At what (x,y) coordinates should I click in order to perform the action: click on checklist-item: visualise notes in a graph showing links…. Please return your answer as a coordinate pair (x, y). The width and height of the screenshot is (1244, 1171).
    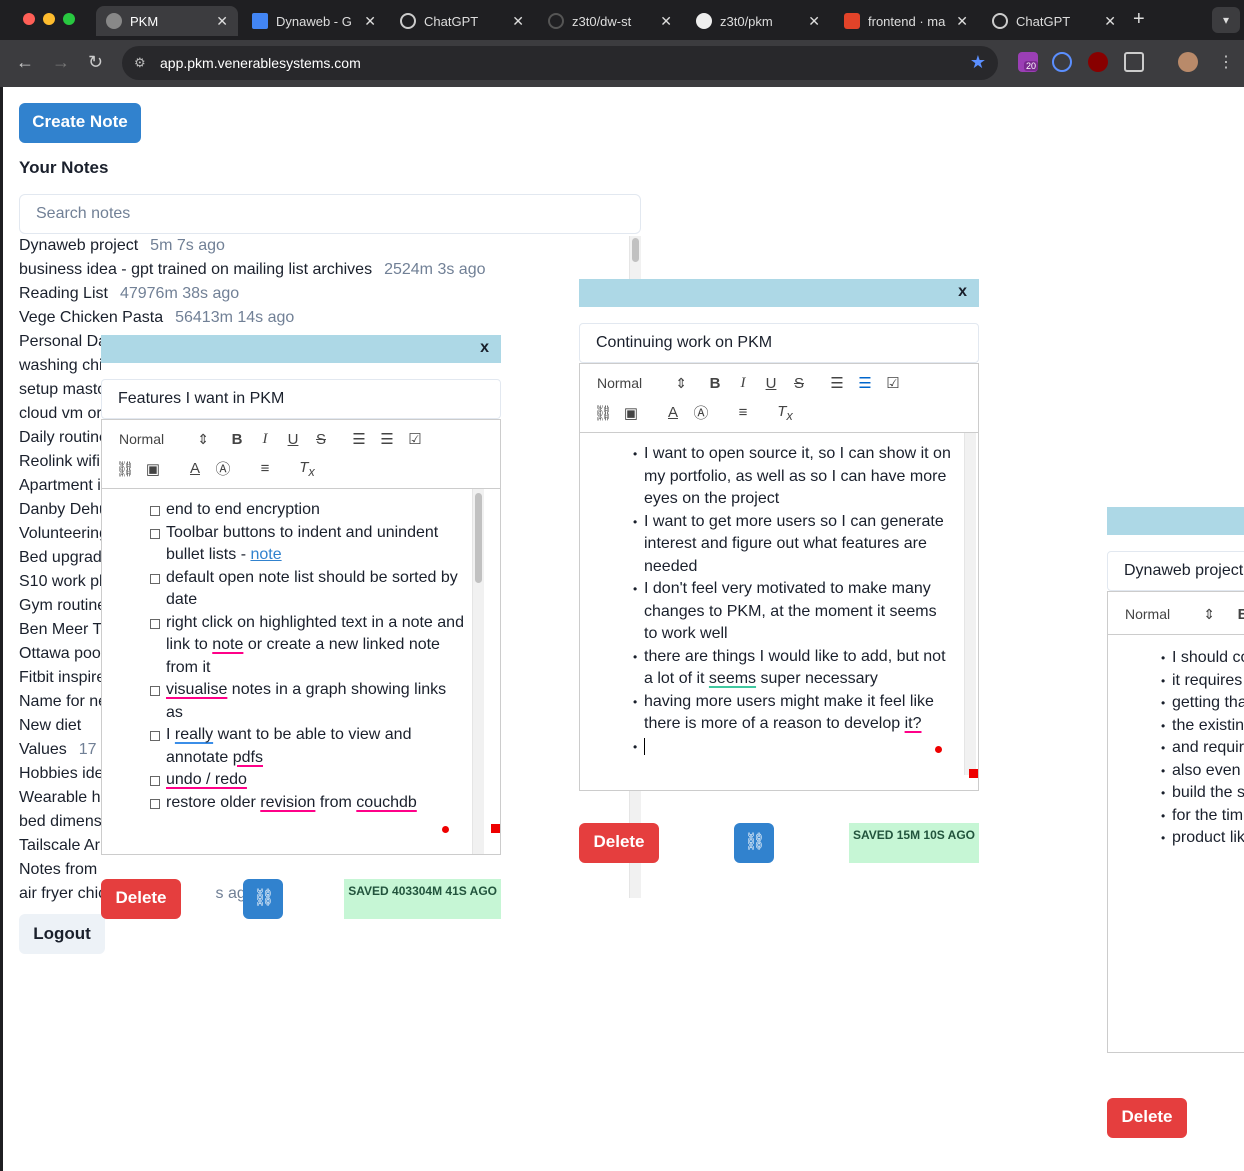
    Looking at the image, I should click on (308, 701).